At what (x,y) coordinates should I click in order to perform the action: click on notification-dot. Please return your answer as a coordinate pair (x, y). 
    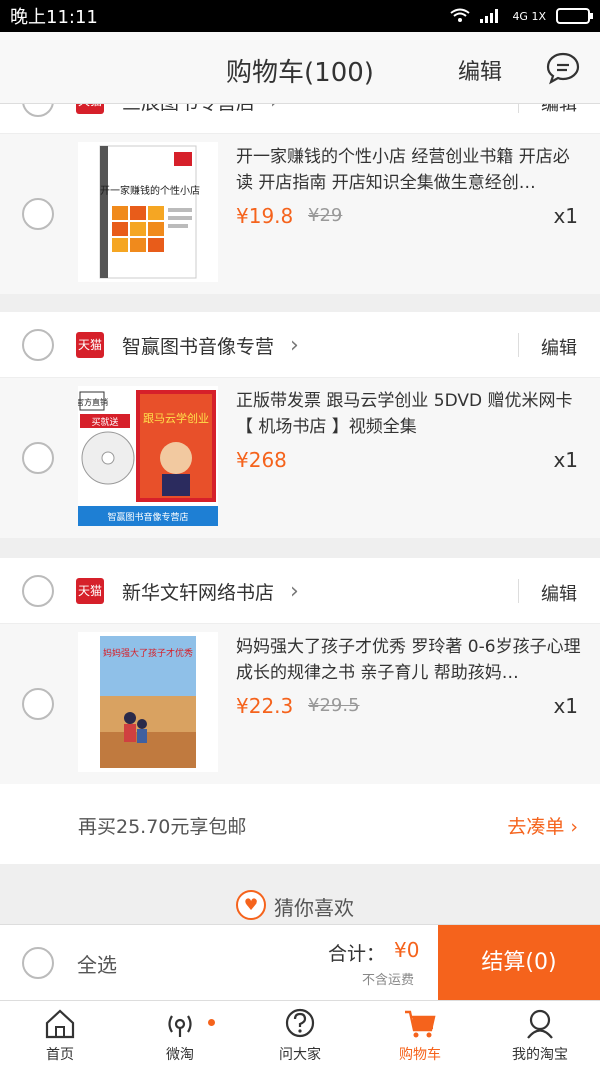
    Looking at the image, I should click on (211, 1022).